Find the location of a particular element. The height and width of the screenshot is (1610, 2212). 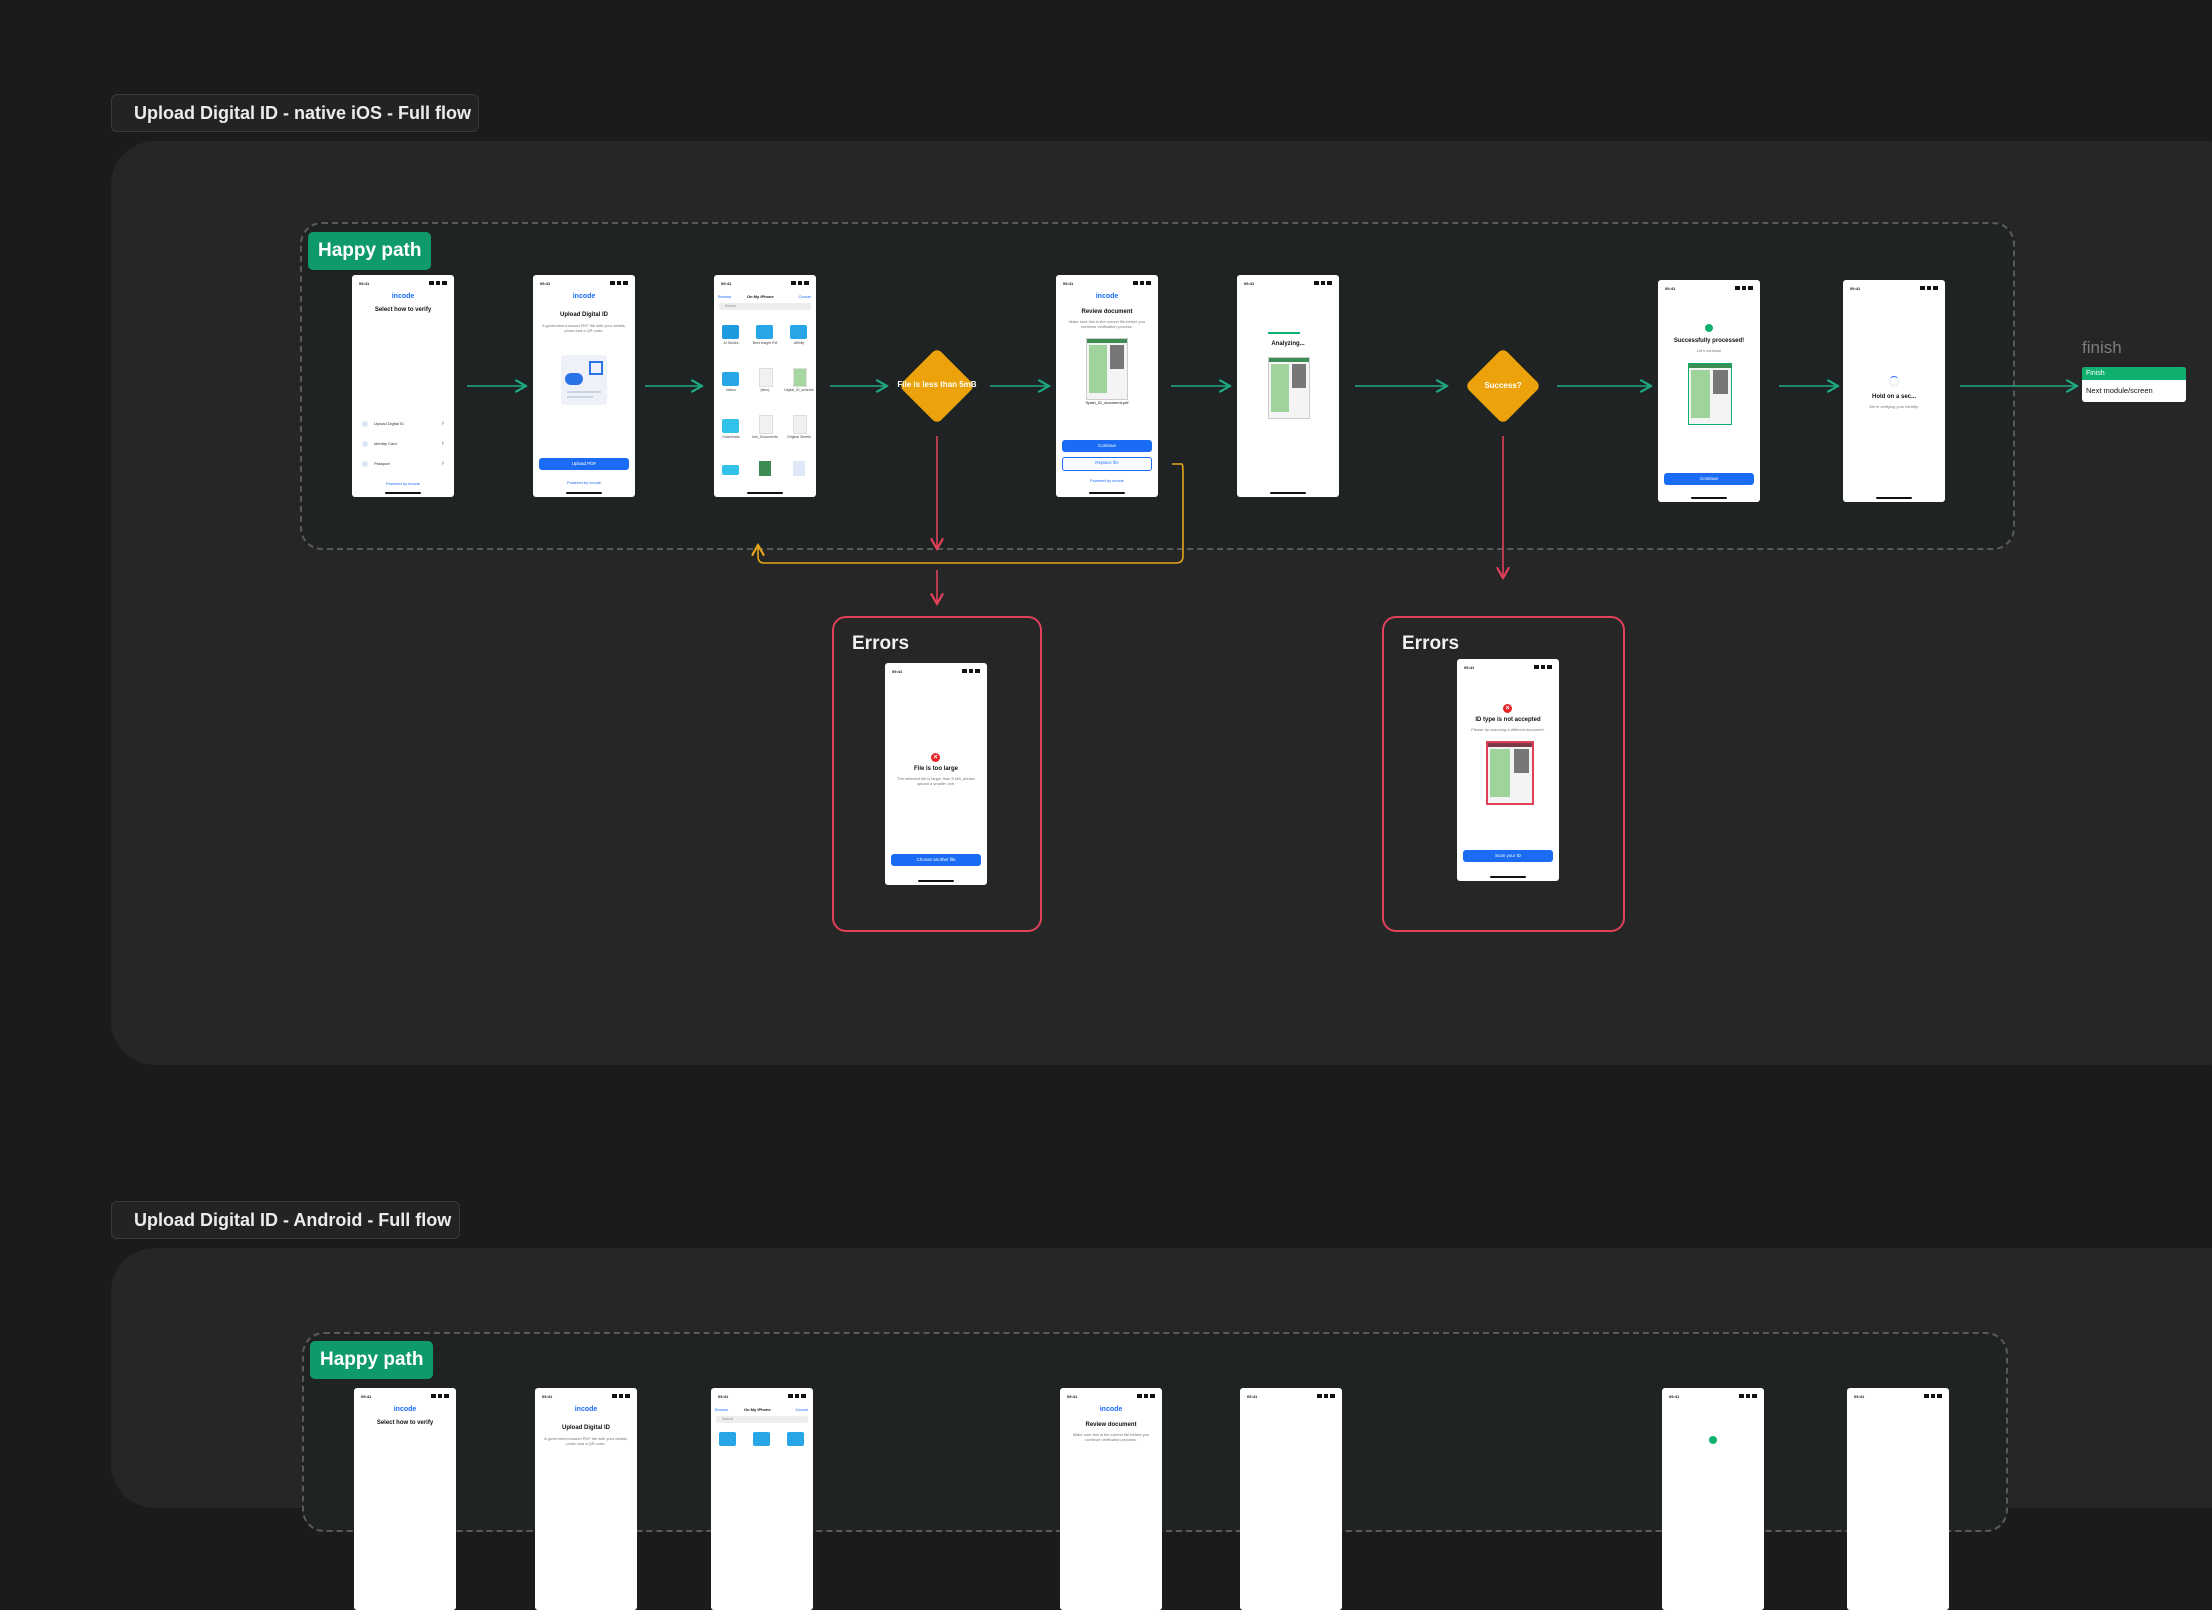

replace-file-button: Replace file is located at coordinates (1107, 464).